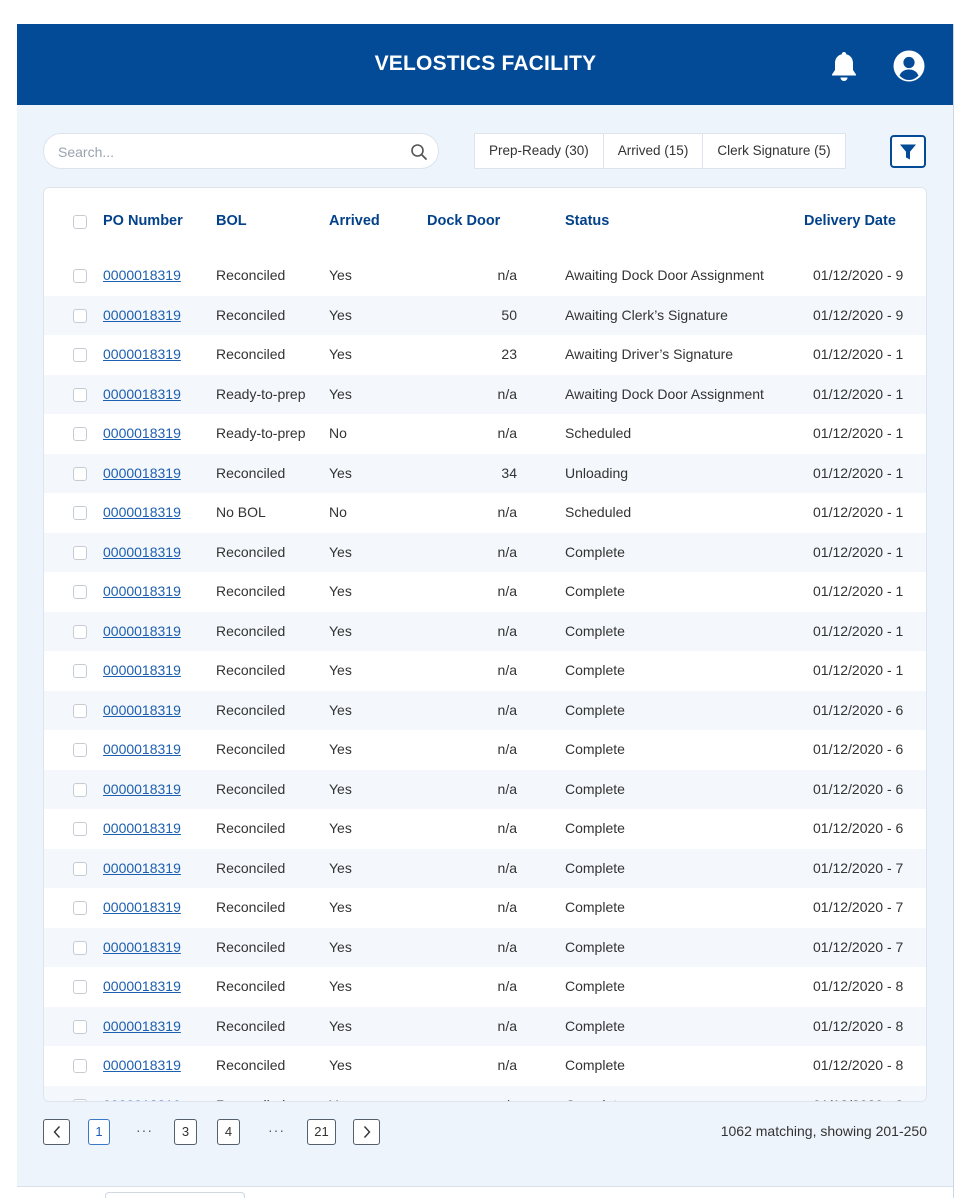 The image size is (978, 1198). What do you see at coordinates (773, 151) in the screenshot?
I see `filter-clerk-signature: Clerk Signature (5)` at bounding box center [773, 151].